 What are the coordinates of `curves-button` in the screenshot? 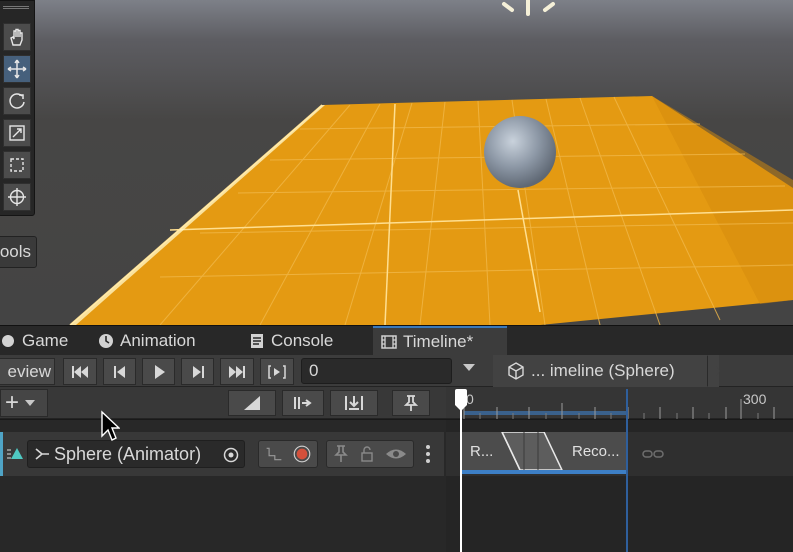 It's located at (252, 403).